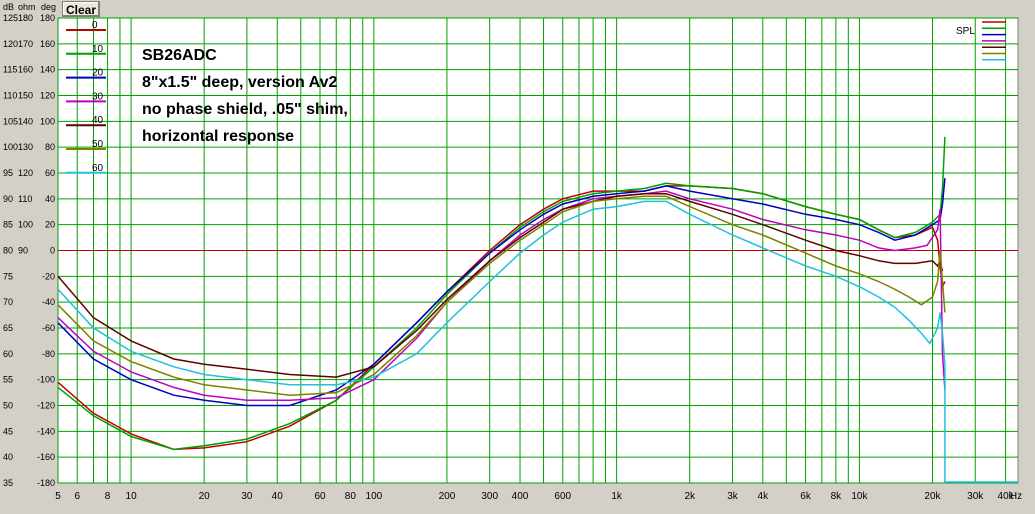 The image size is (1035, 514). What do you see at coordinates (48, 7) in the screenshot?
I see `deg-unit-label: deg` at bounding box center [48, 7].